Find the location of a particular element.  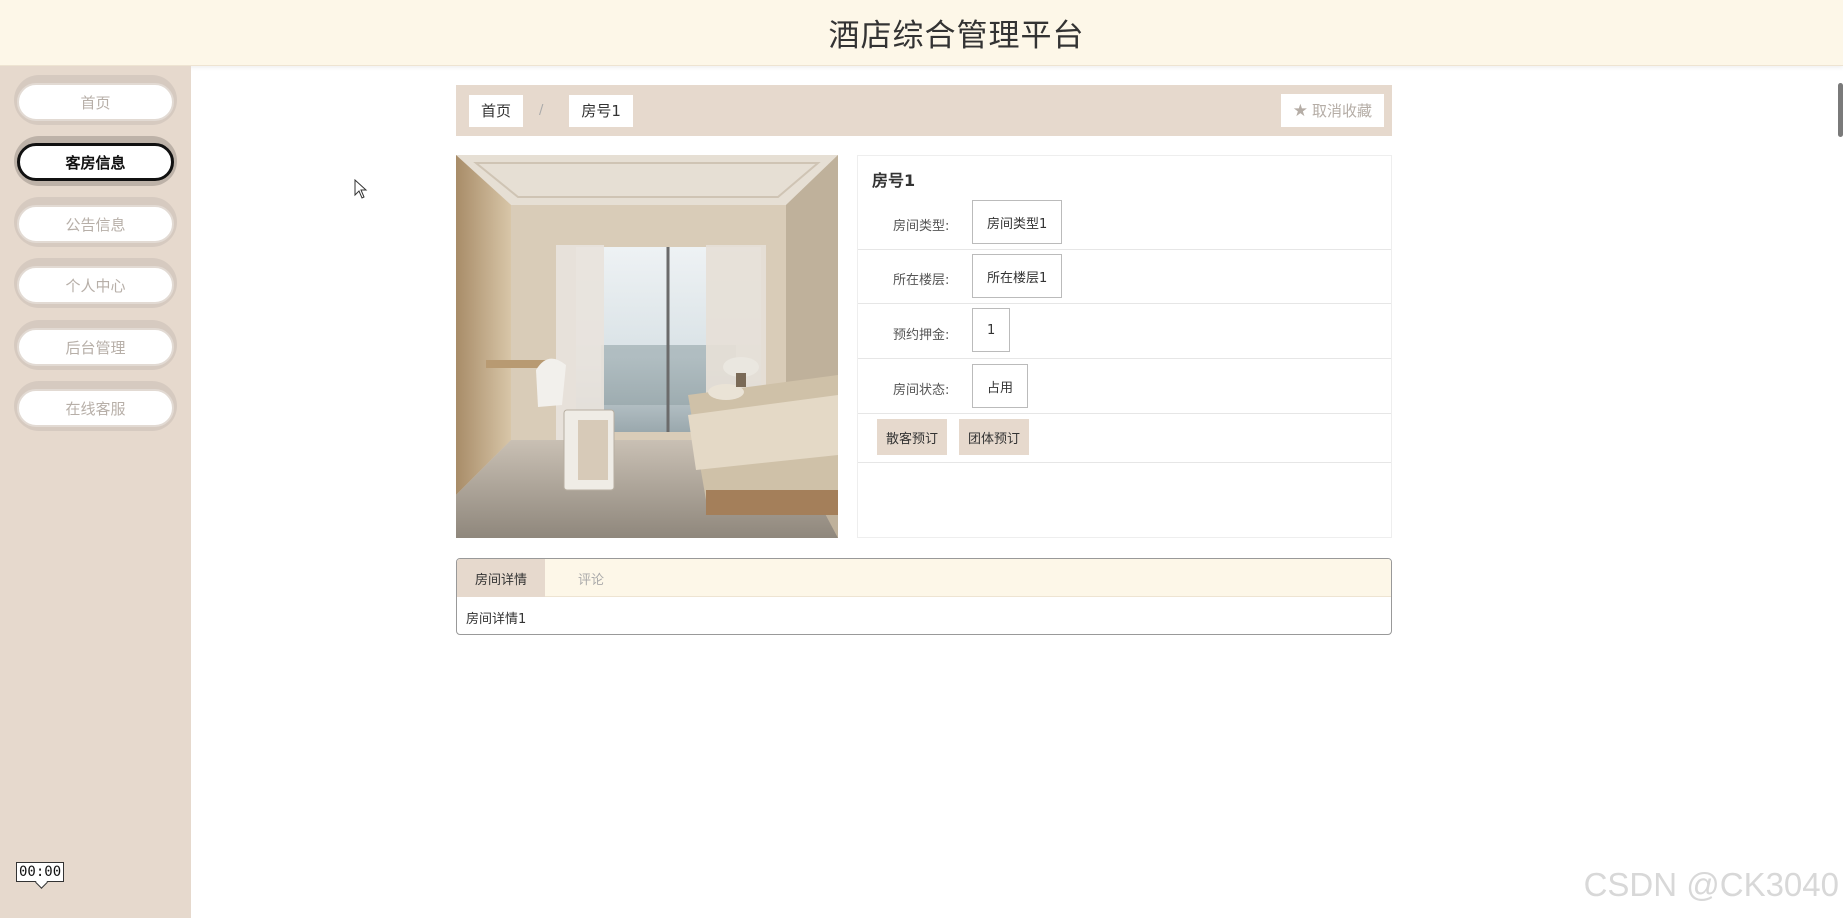

room-photo is located at coordinates (647, 346).